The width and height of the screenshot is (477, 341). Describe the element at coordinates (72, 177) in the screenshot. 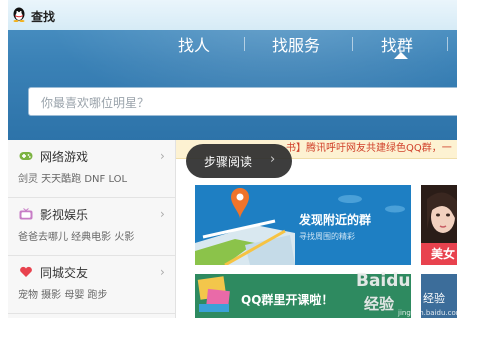

I see `sidebar-item-tags: 剑灵 天天酷跑 DNF LOL` at that location.